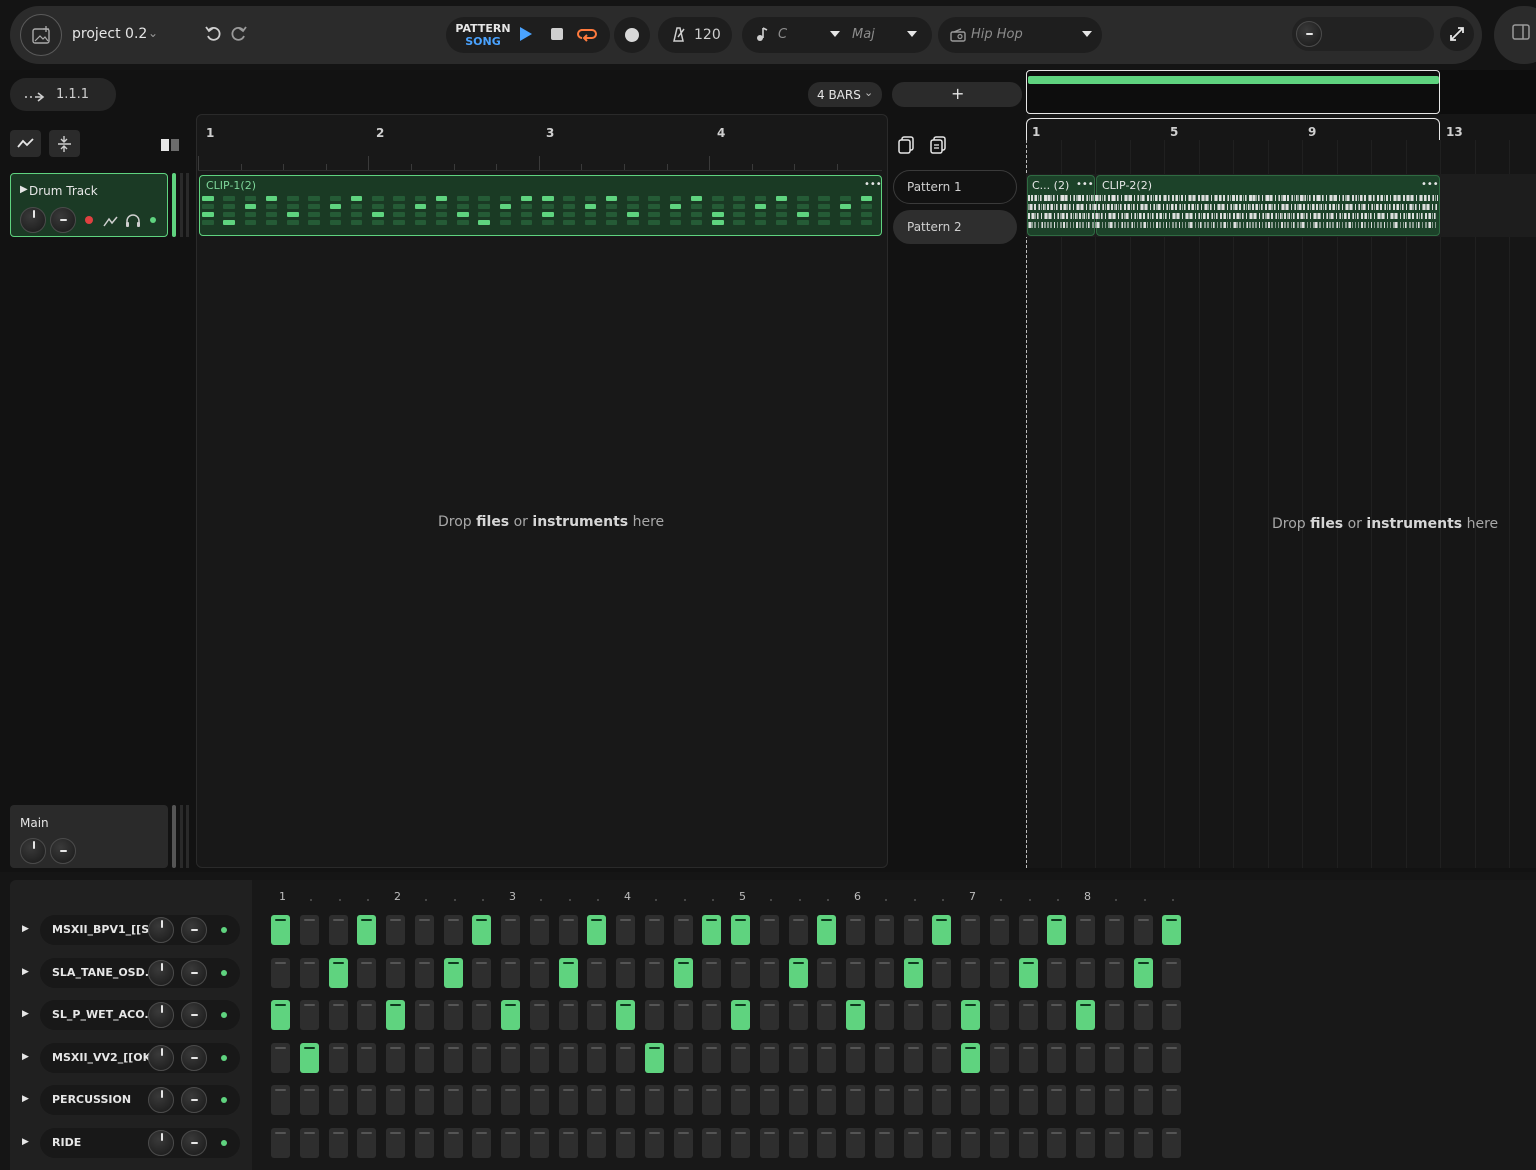 The height and width of the screenshot is (1170, 1536). I want to click on scale-dropdown-icon, so click(912, 34).